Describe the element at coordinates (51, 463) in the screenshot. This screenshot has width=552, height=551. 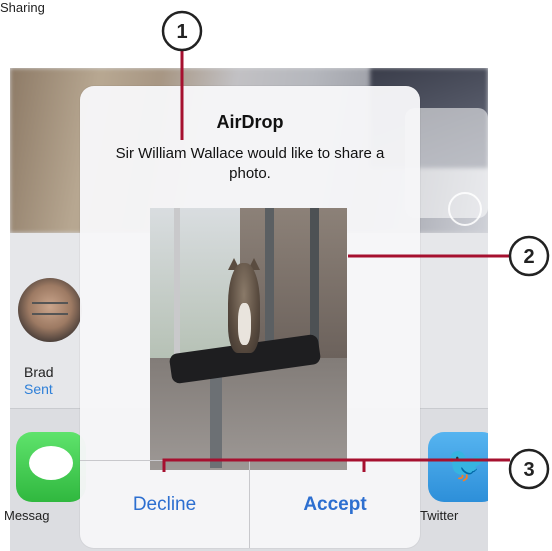
I see `speech-bubble-icon` at that location.